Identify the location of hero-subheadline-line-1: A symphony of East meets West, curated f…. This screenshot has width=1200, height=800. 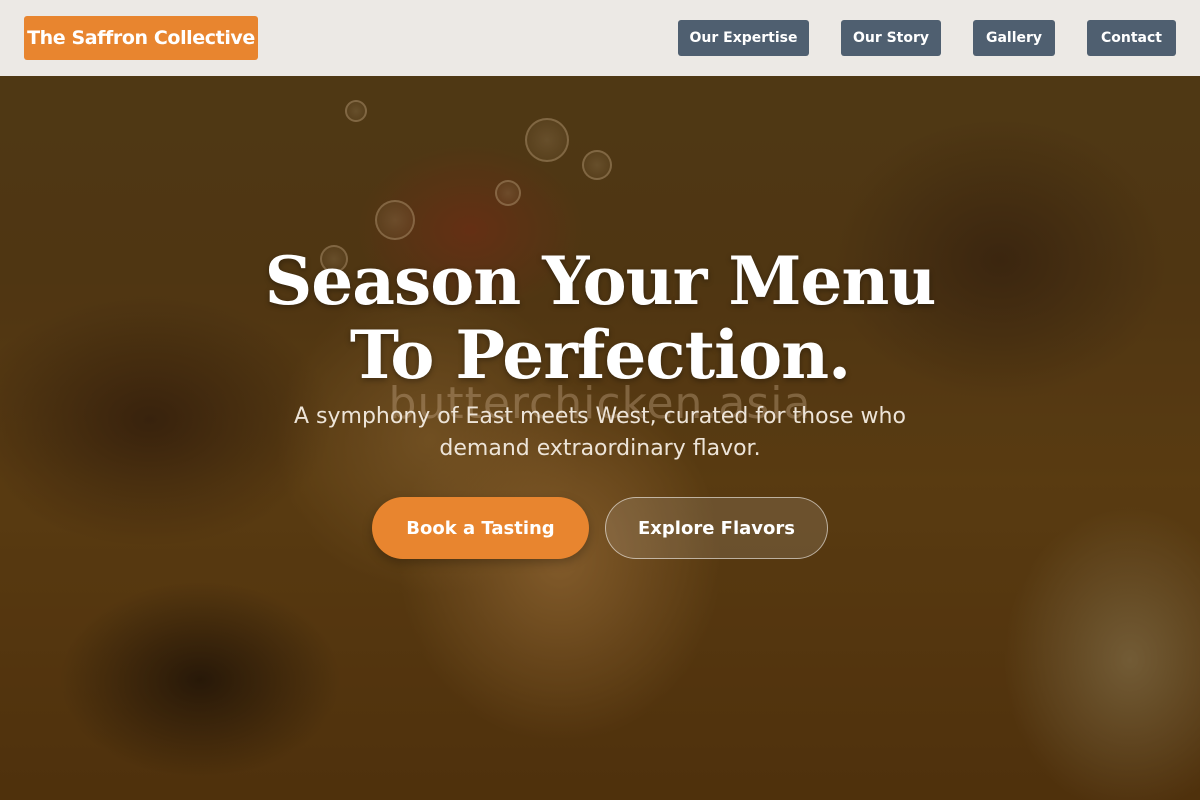
(600, 416).